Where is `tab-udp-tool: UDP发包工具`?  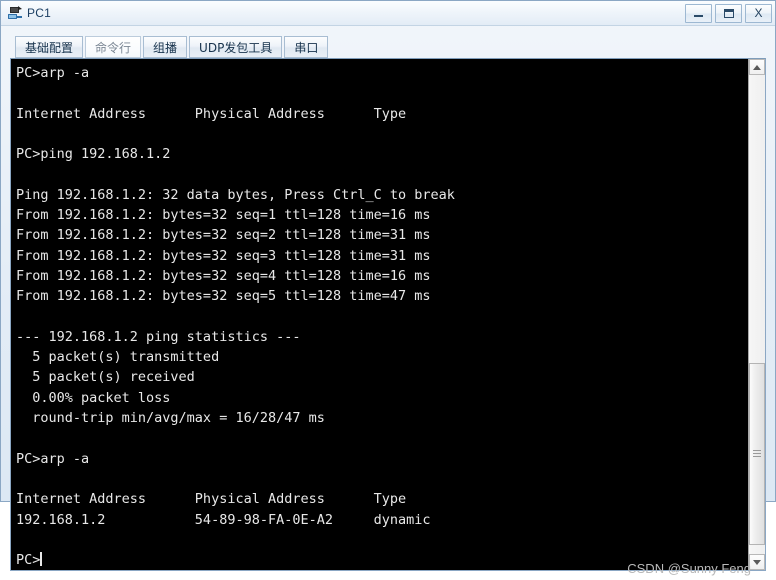 tab-udp-tool: UDP发包工具 is located at coordinates (236, 47).